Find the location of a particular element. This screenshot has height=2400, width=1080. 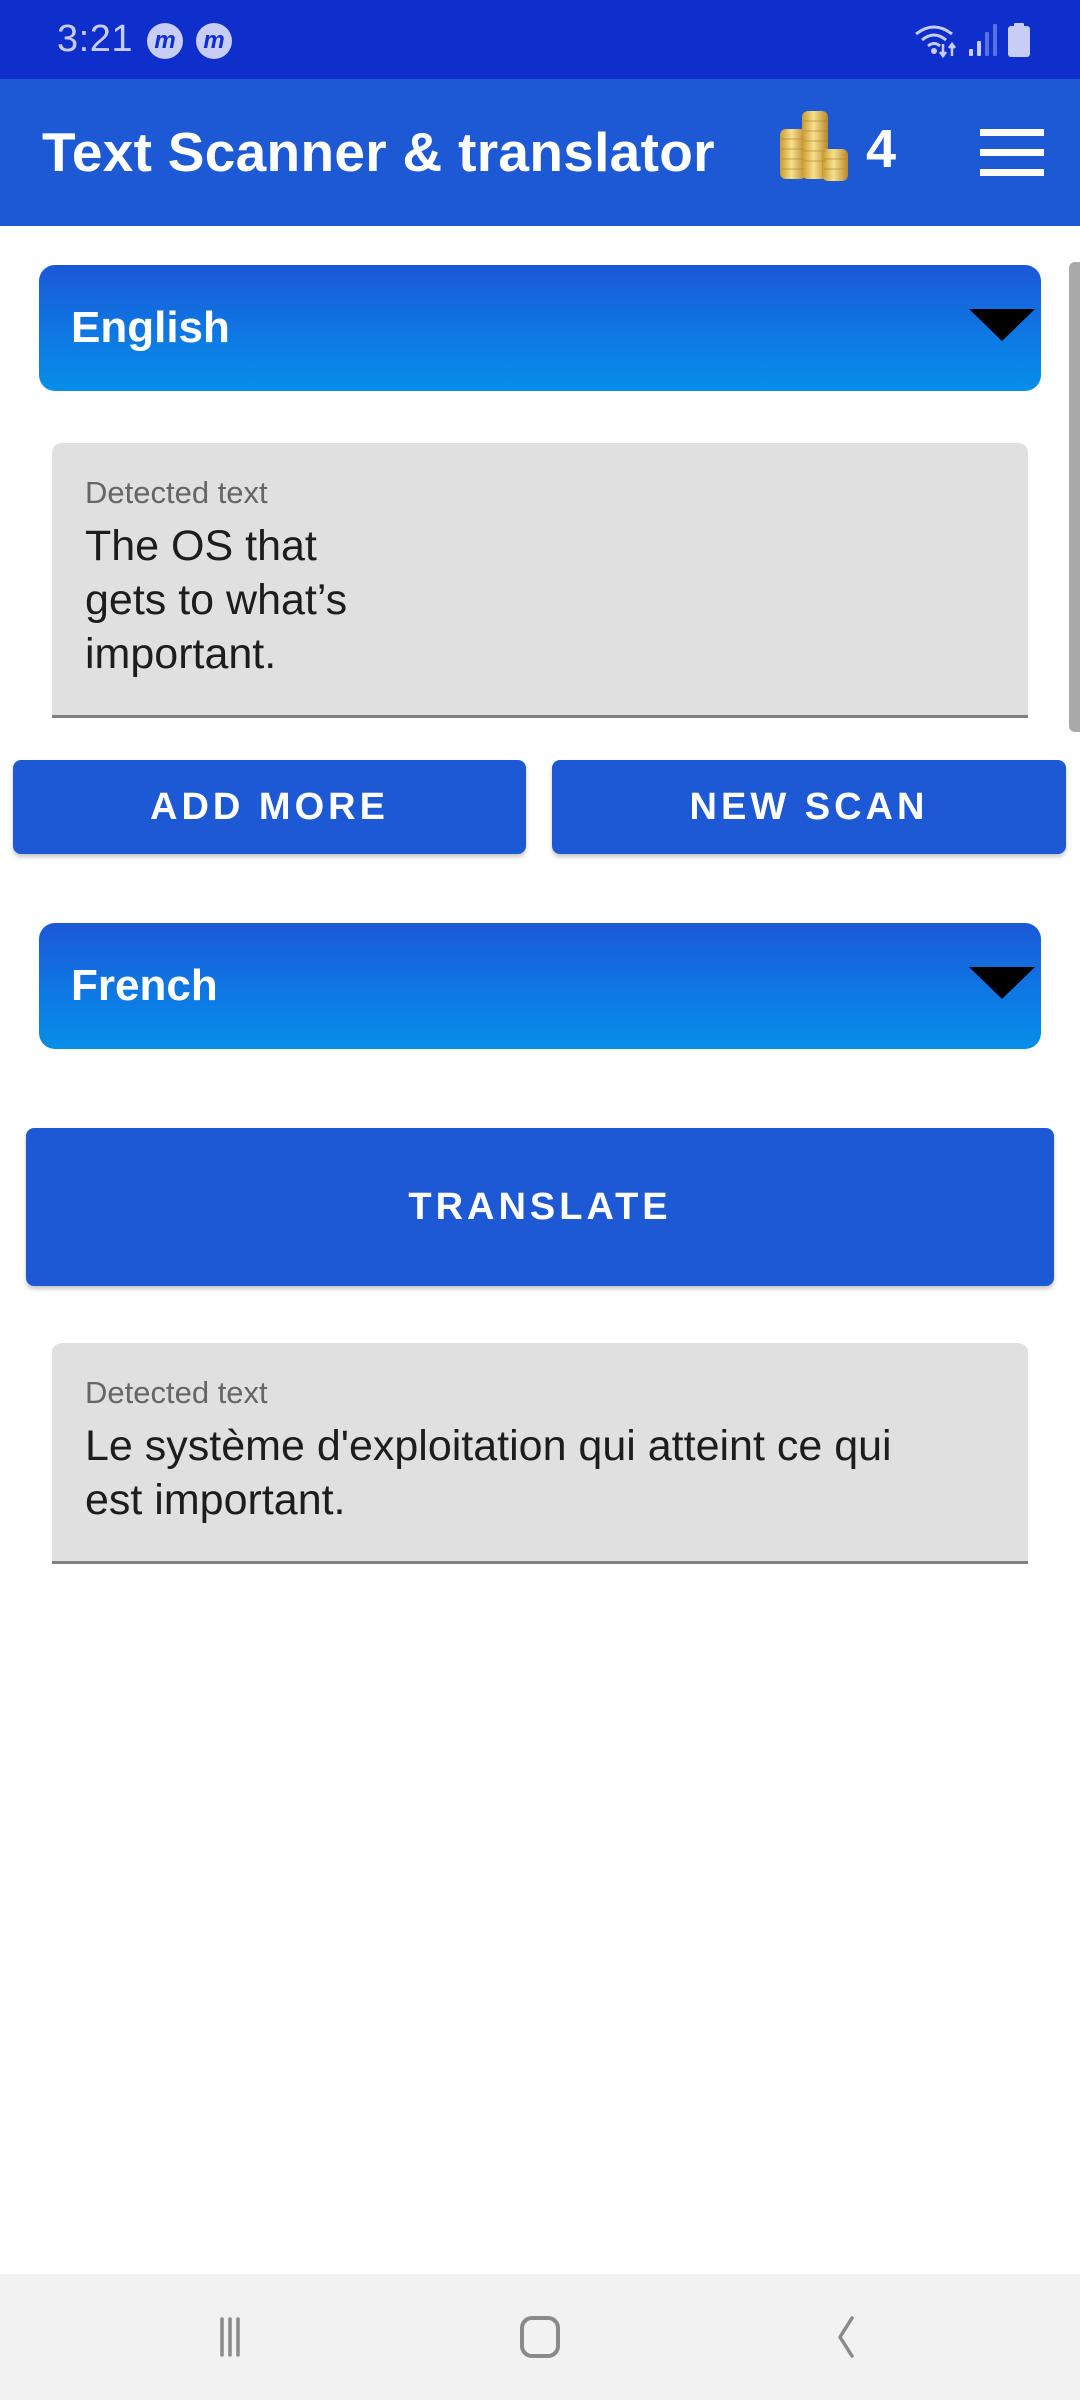

app-bar: Text Scanner & translator 4 is located at coordinates (540, 152).